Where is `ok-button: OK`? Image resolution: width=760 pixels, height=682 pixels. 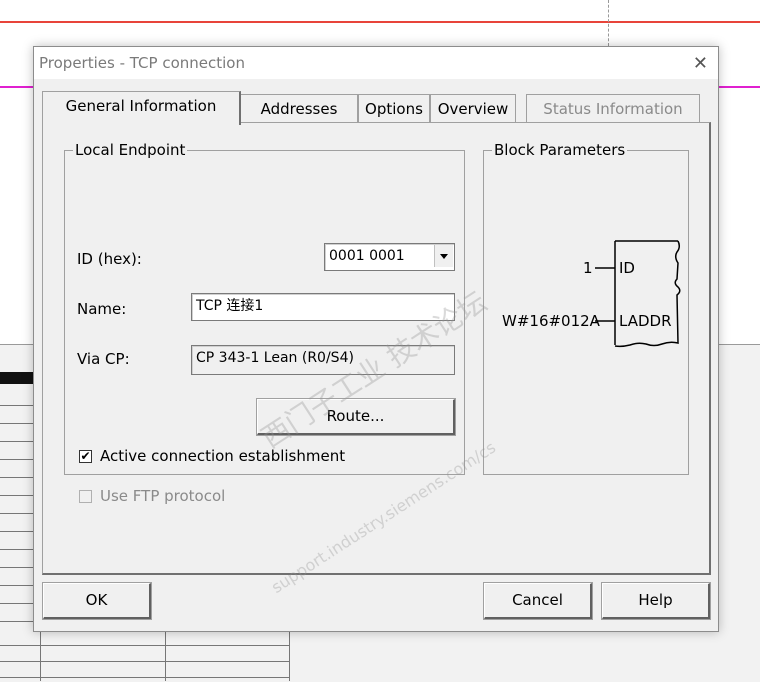 ok-button: OK is located at coordinates (97, 601).